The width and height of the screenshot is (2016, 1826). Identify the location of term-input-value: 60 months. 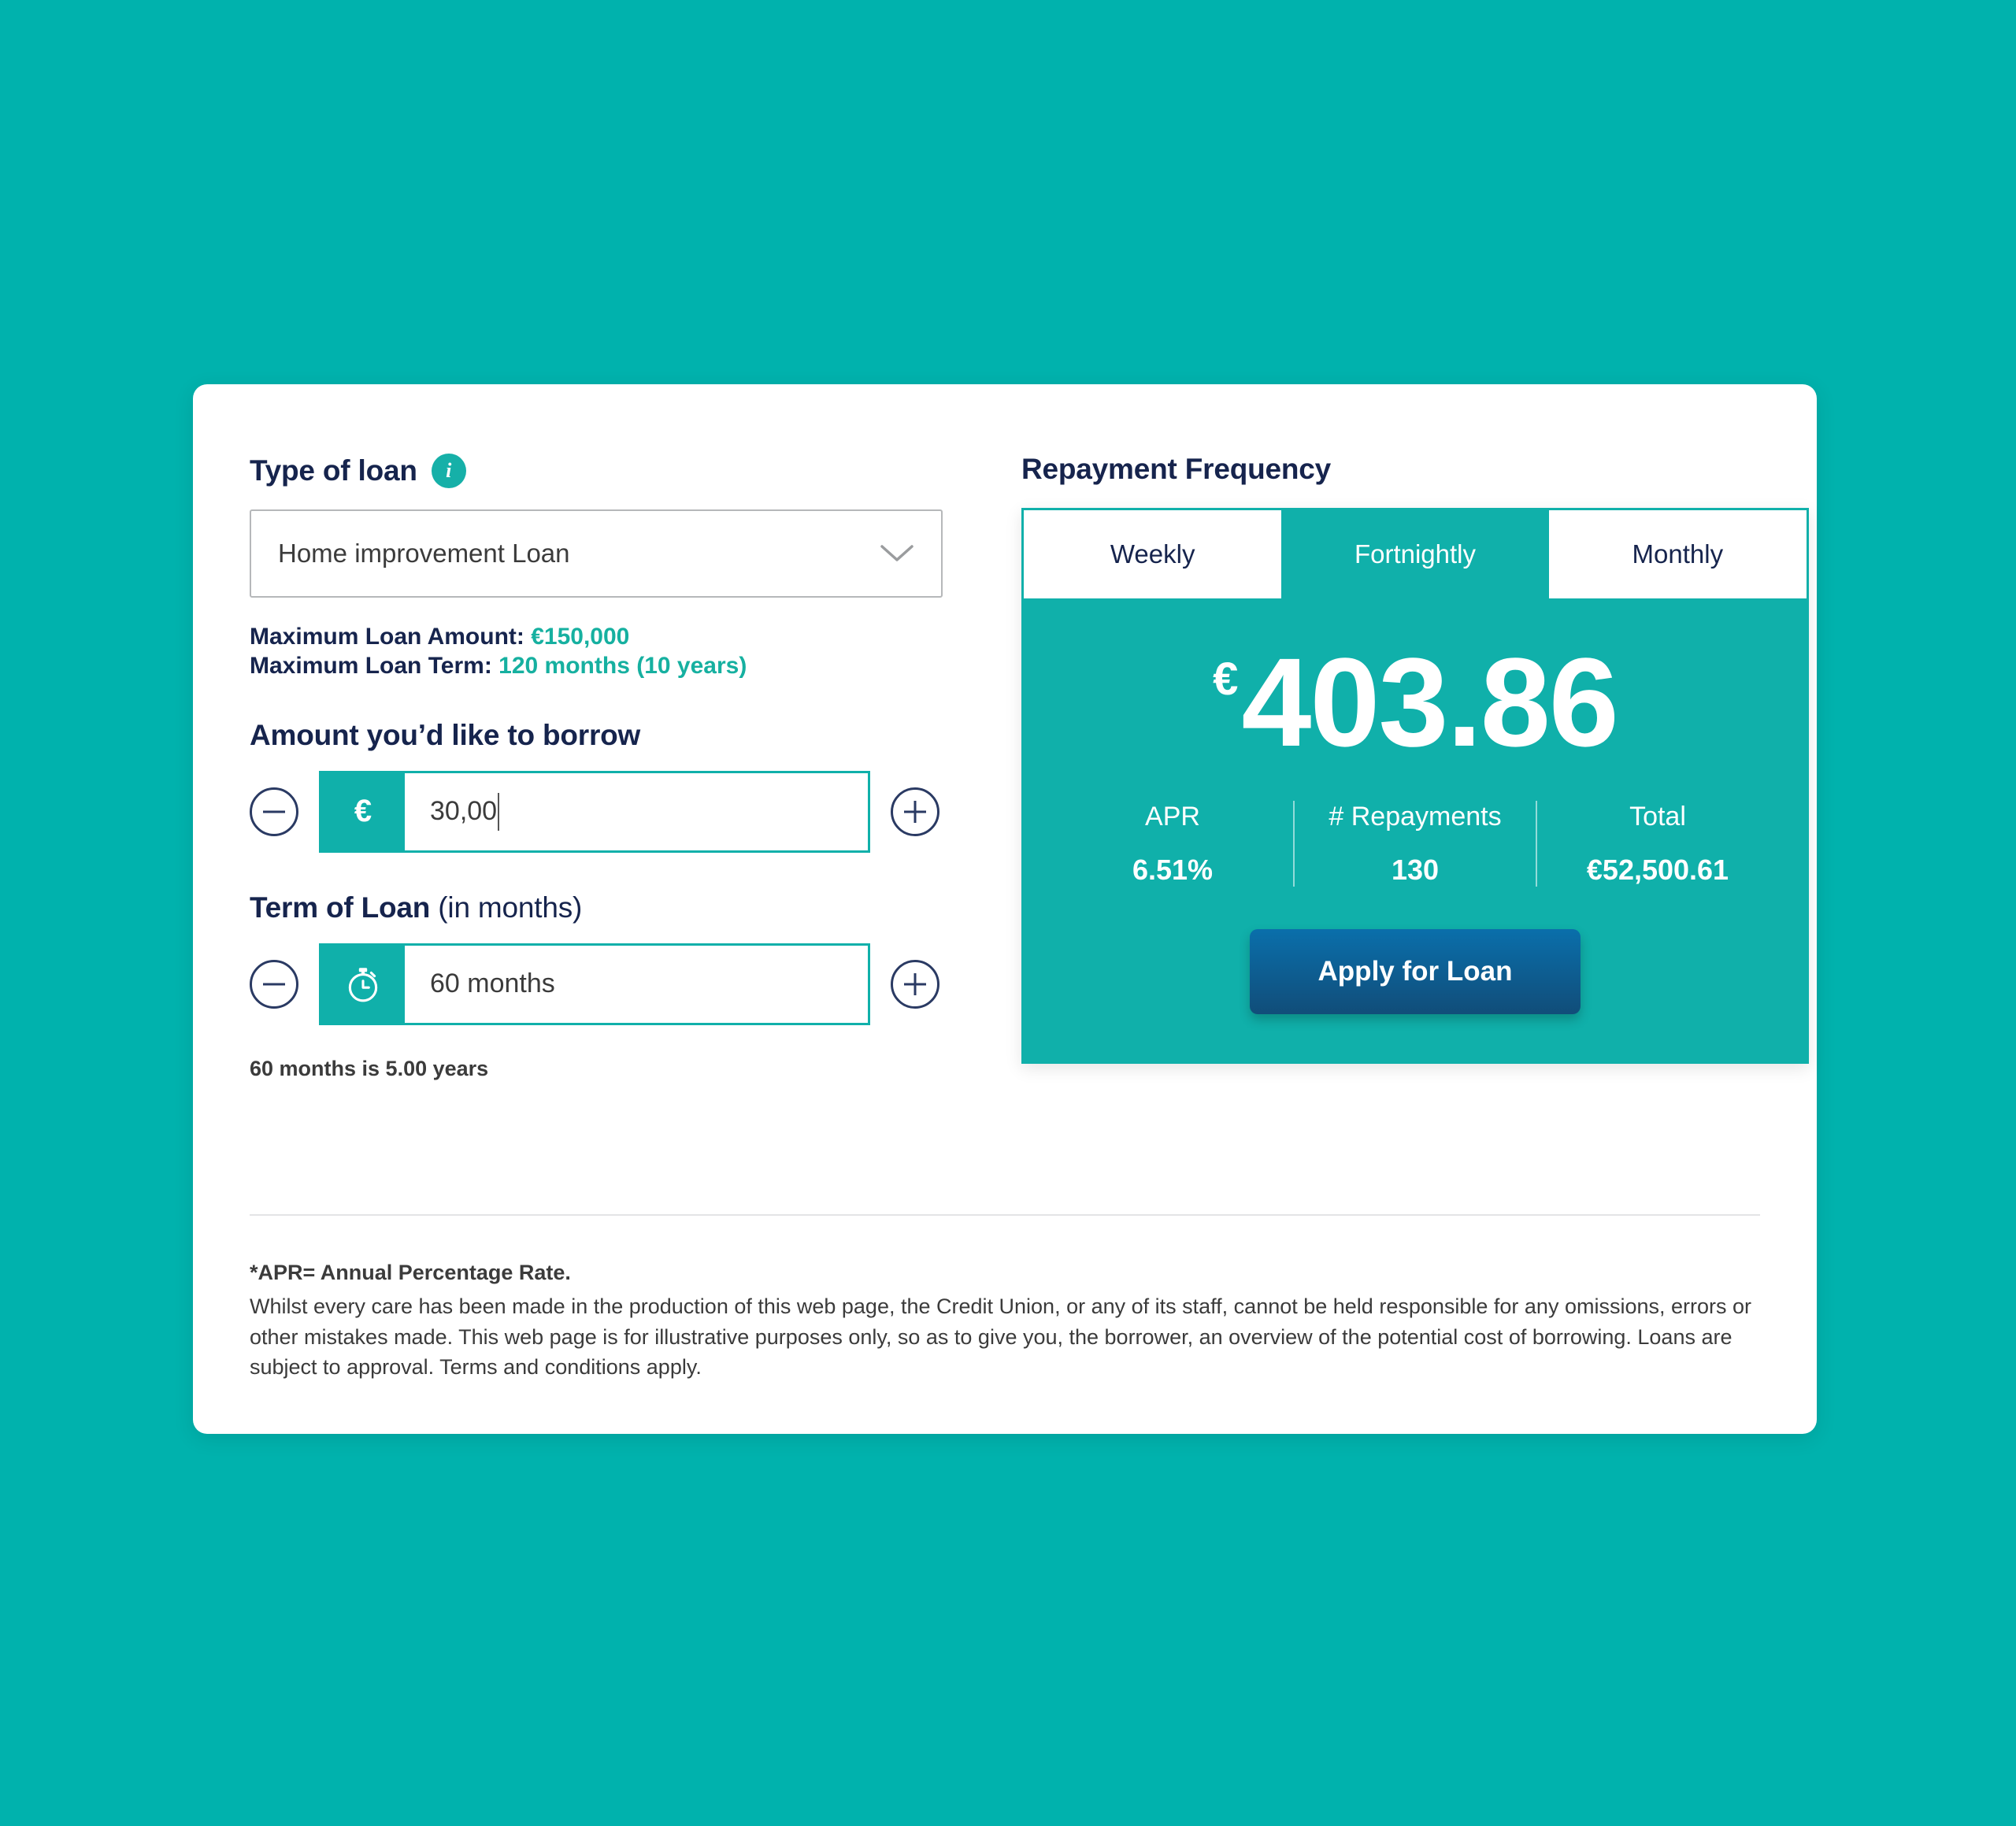
(492, 984).